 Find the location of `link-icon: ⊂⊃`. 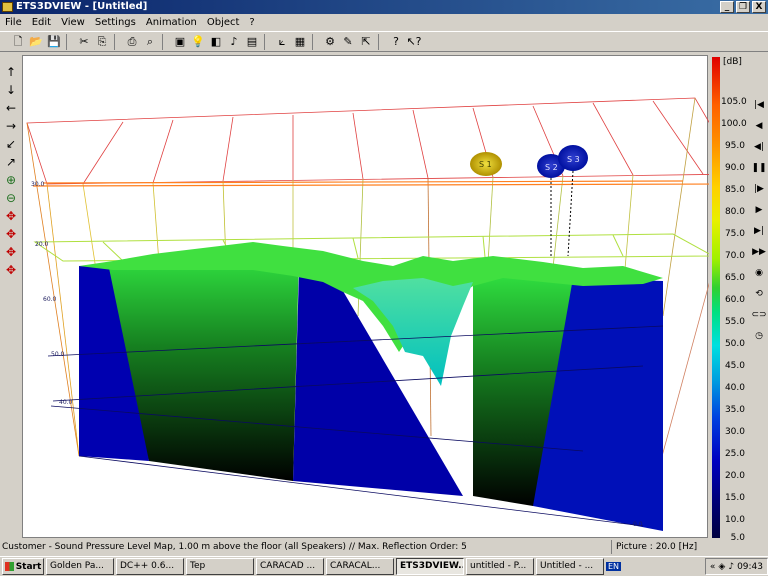

link-icon: ⊂⊃ is located at coordinates (758, 315).